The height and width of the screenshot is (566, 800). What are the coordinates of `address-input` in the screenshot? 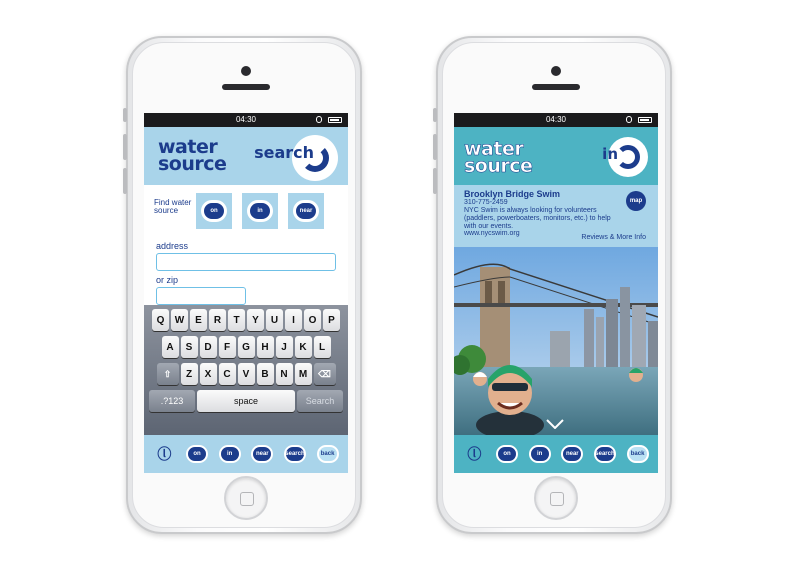 It's located at (246, 262).